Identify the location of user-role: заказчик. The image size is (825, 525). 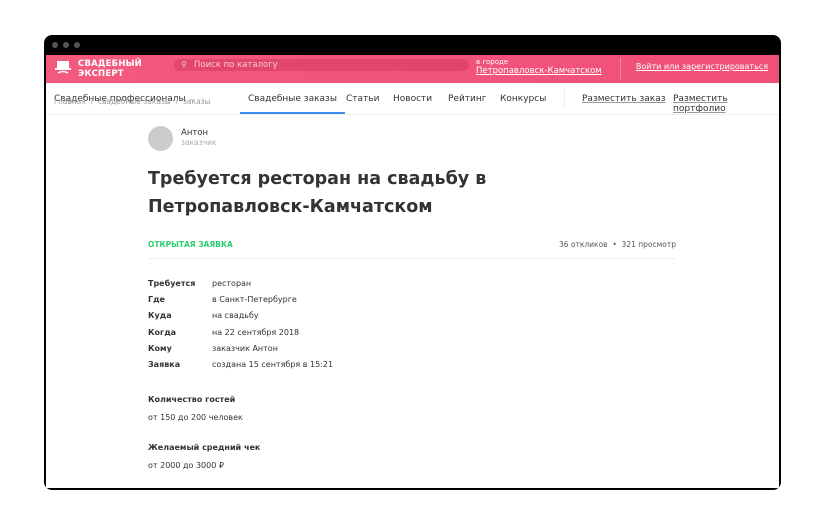
(199, 142).